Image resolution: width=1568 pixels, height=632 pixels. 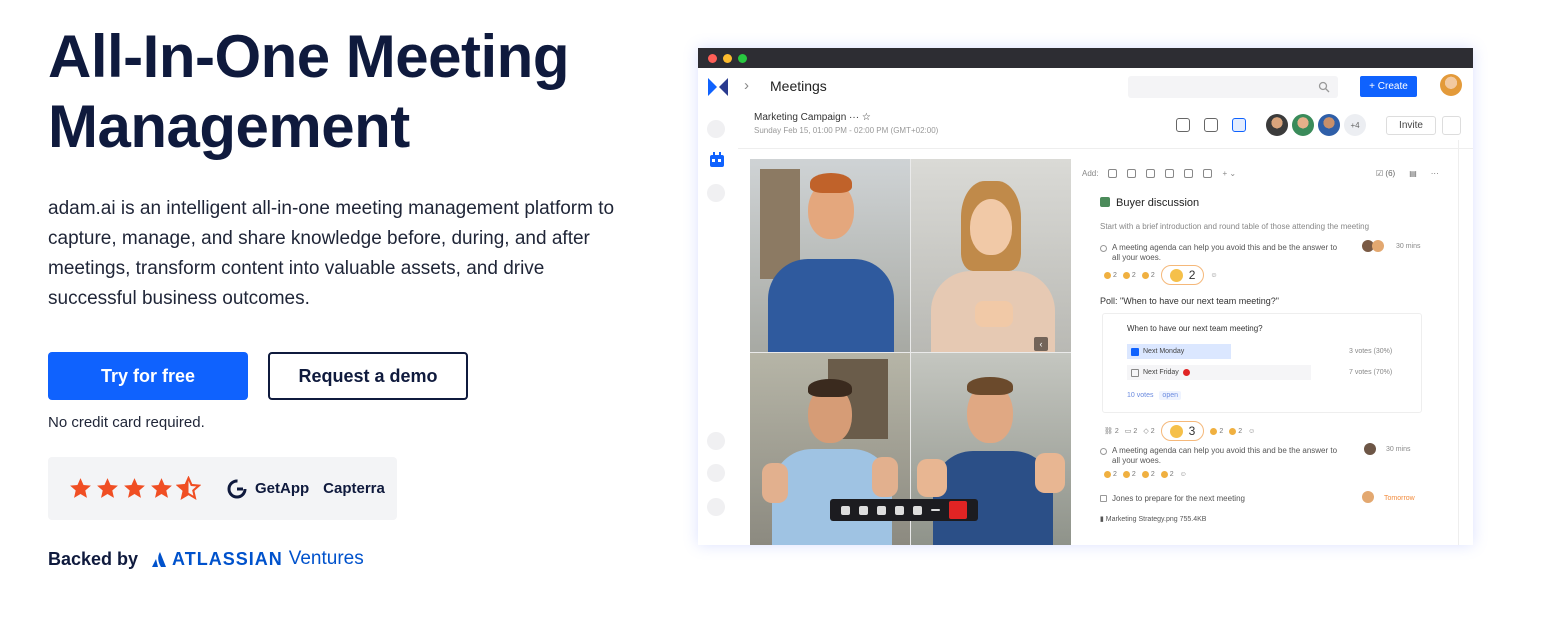 What do you see at coordinates (1178, 498) in the screenshot?
I see `task-text: Jones to prepare for the next meeting` at bounding box center [1178, 498].